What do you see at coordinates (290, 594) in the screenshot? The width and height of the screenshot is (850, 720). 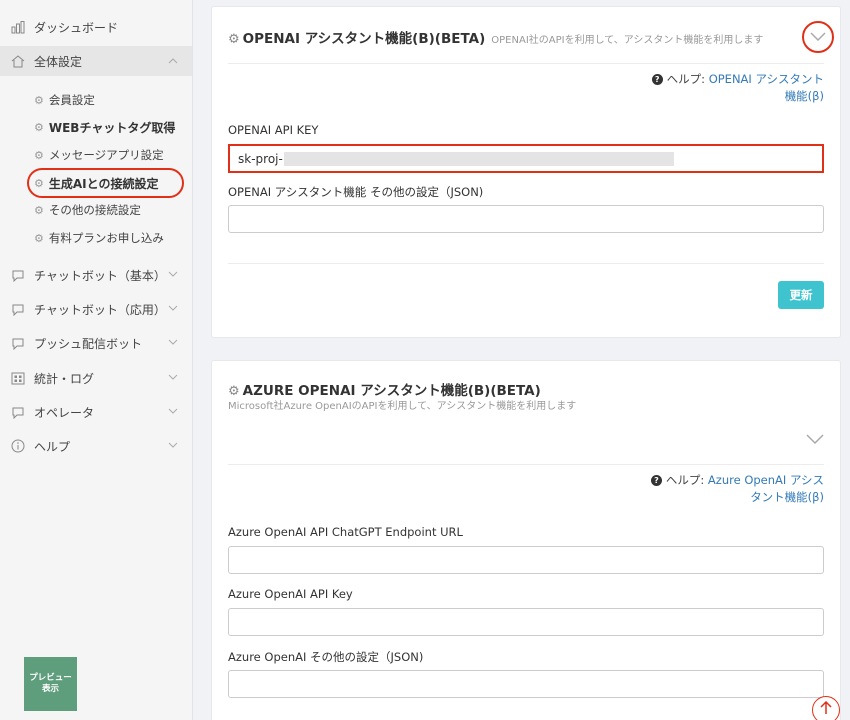 I see `azure-api-key-label: Azure OpenAI API Key` at bounding box center [290, 594].